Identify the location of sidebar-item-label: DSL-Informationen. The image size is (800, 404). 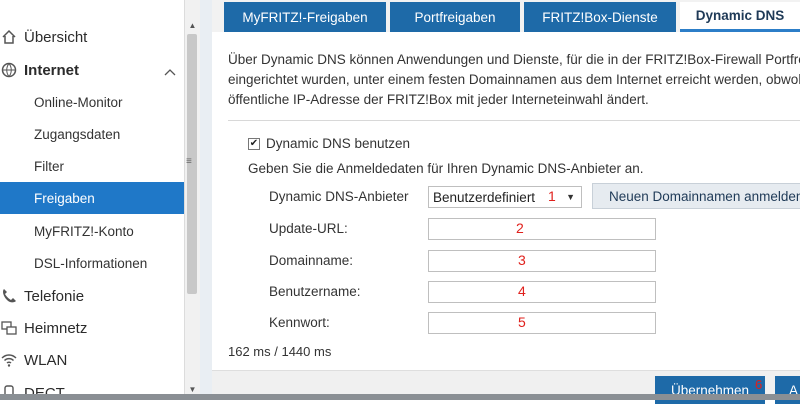
(91, 263).